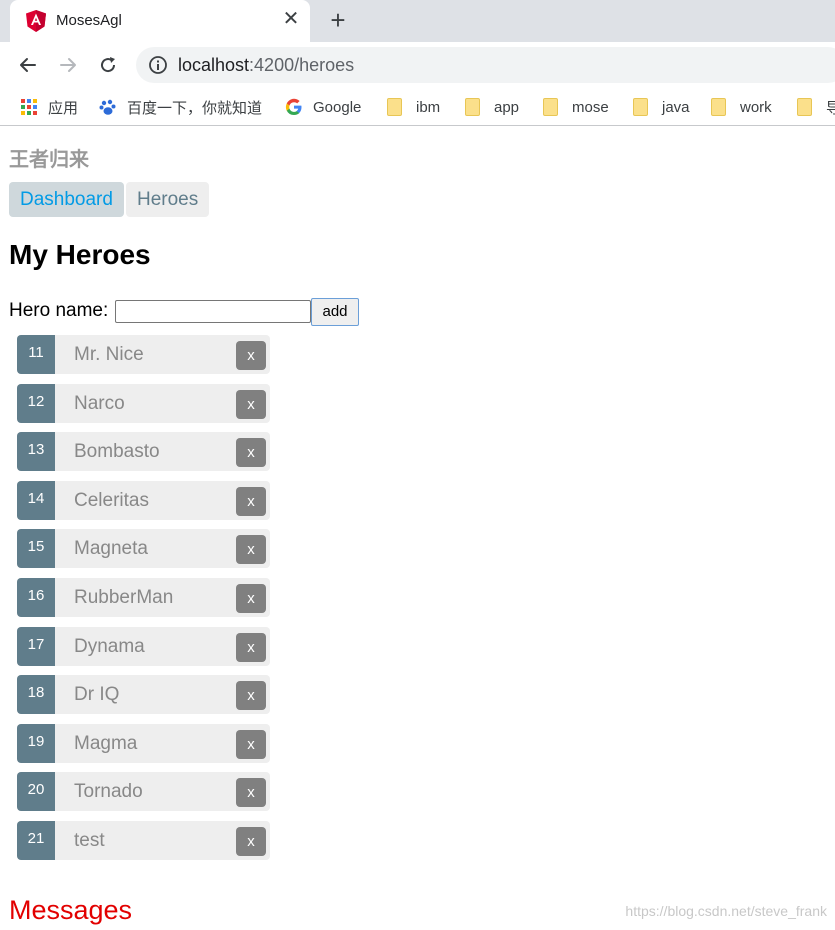 The image size is (835, 930). Describe the element at coordinates (108, 65) in the screenshot. I see `reload-icon` at that location.